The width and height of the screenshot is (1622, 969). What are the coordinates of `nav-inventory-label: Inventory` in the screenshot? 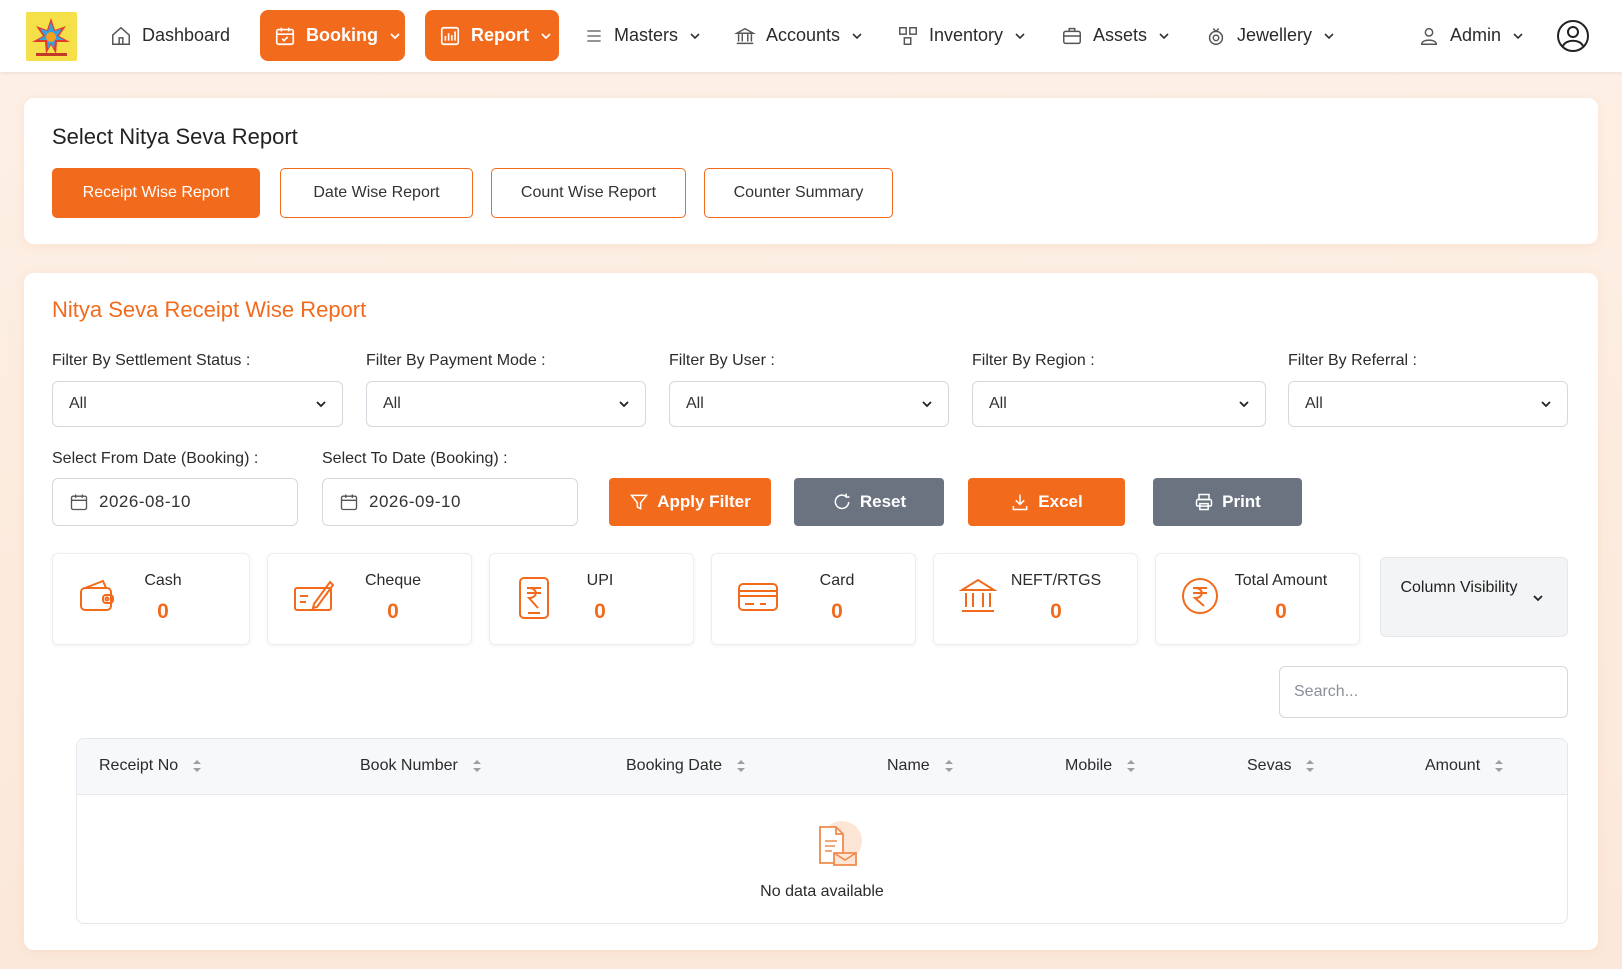 It's located at (966, 35).